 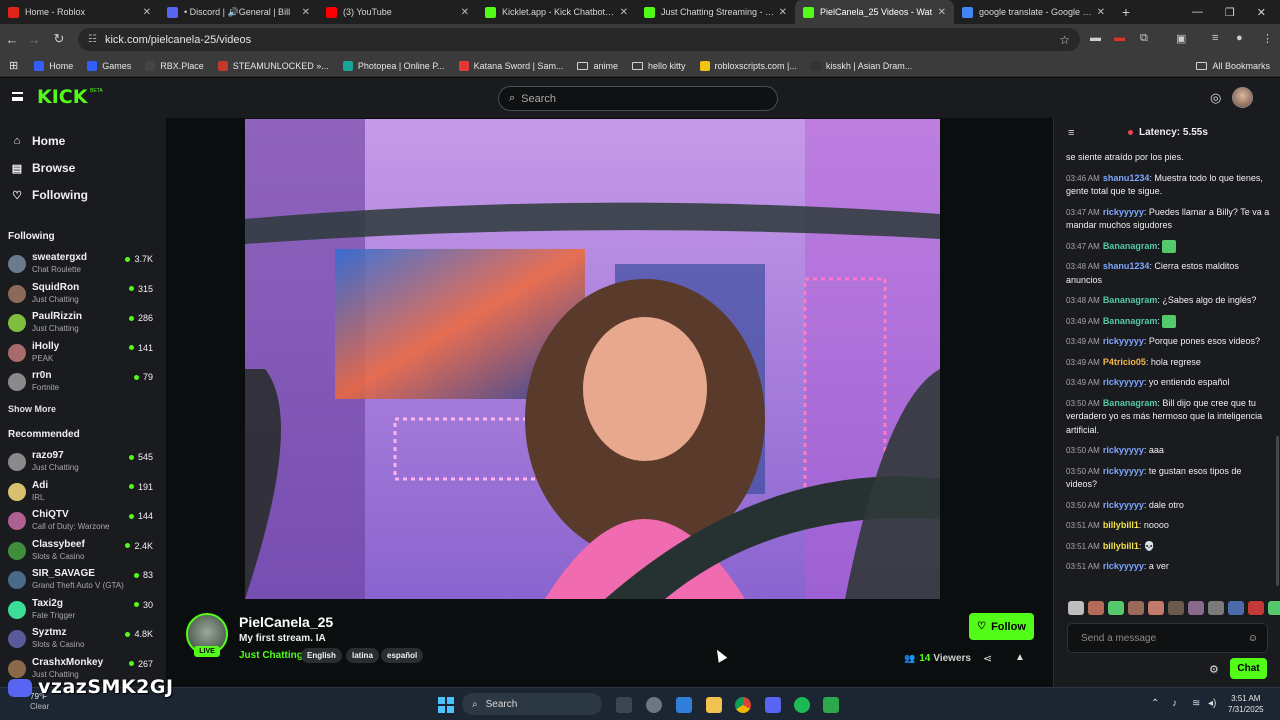 What do you see at coordinates (83, 552) in the screenshot?
I see `sidebar-channel: Classybeef Slots & Casino 2.4K` at bounding box center [83, 552].